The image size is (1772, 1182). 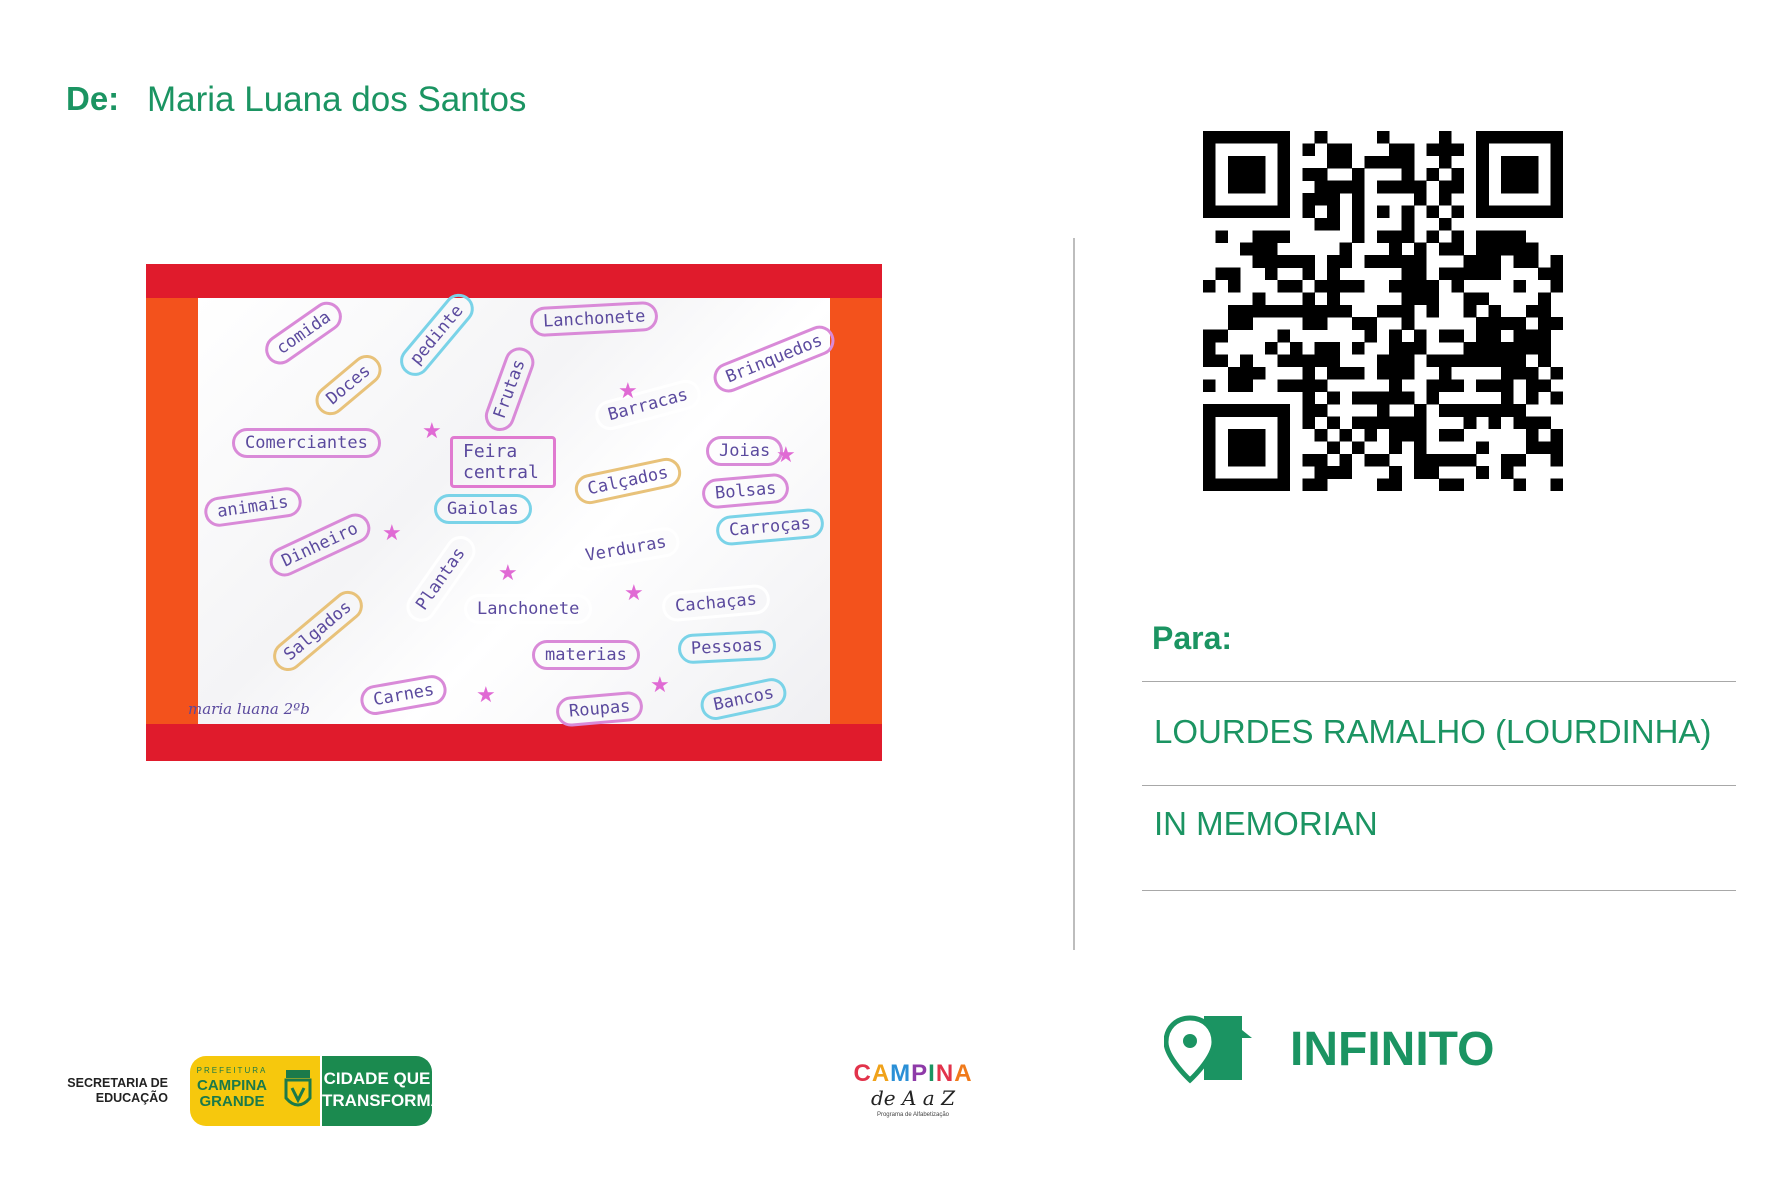 I want to click on drawing-word: Doces, so click(x=348, y=385).